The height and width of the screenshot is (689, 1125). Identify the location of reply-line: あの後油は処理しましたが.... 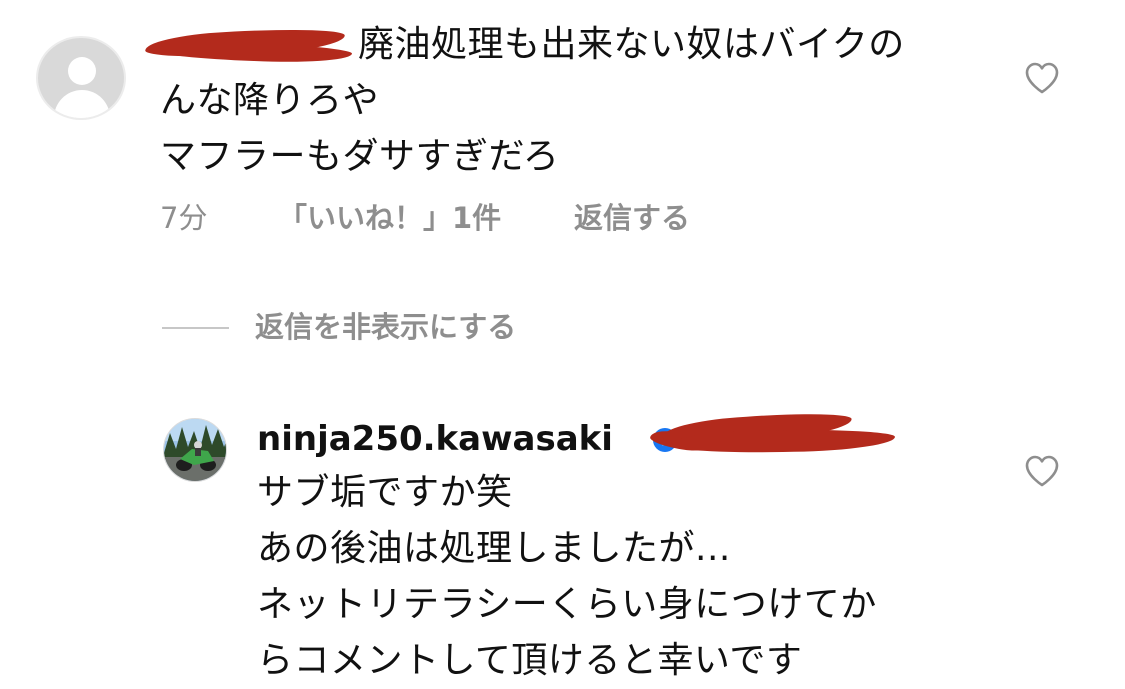
(494, 548).